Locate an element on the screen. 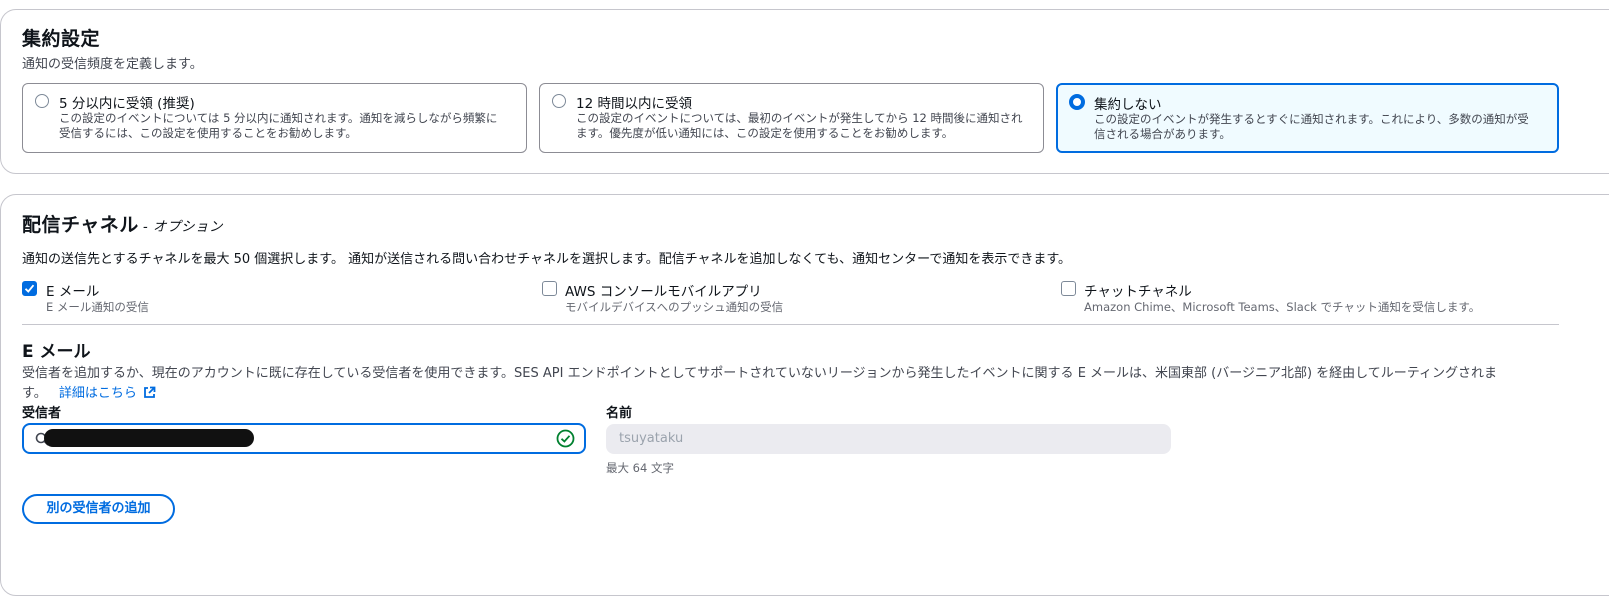 This screenshot has height=596, width=1609. radio-none is located at coordinates (1077, 102).